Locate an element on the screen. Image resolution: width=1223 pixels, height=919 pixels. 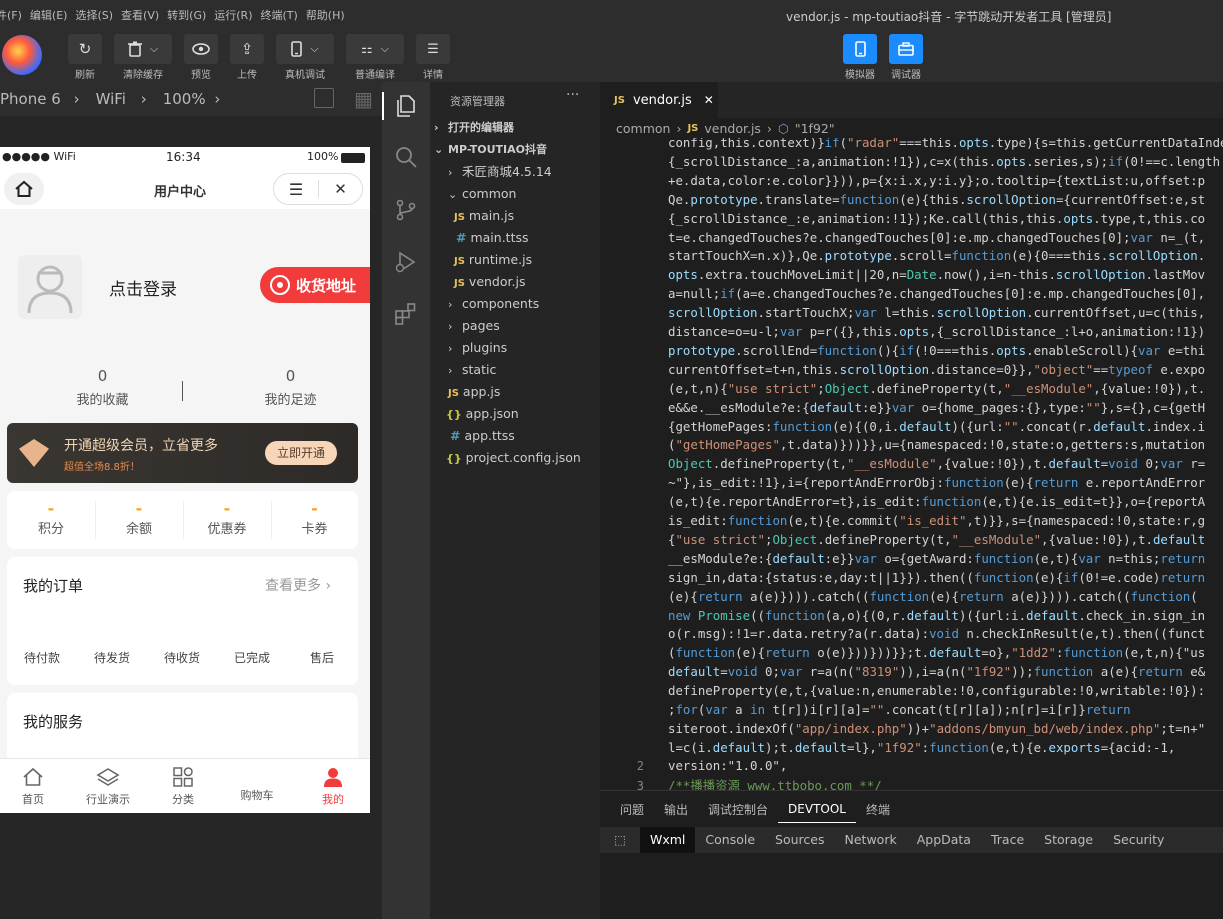
footprints-stat: 0 我的足迹 is located at coordinates (290, 387).